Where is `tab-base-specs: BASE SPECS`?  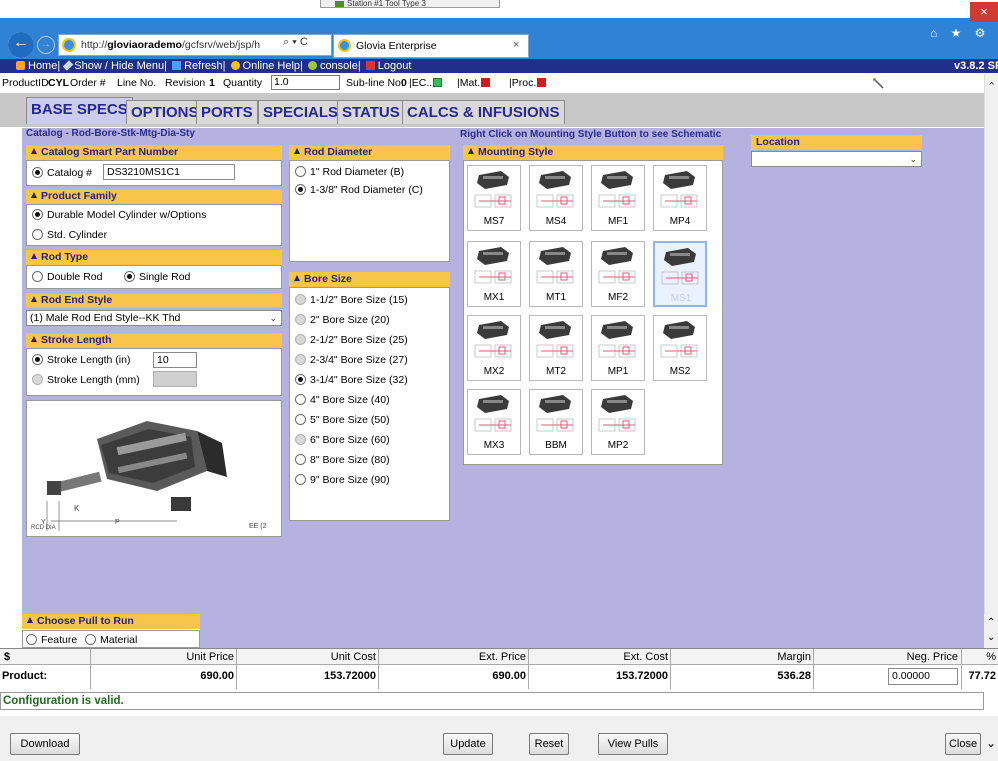 tab-base-specs: BASE SPECS is located at coordinates (79, 110).